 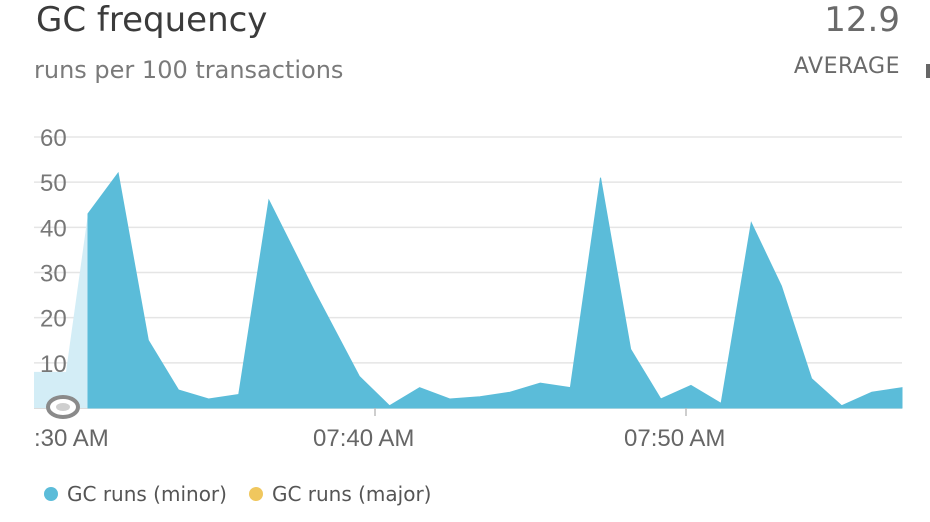 What do you see at coordinates (53, 364) in the screenshot?
I see `y-tick-label-10: 10` at bounding box center [53, 364].